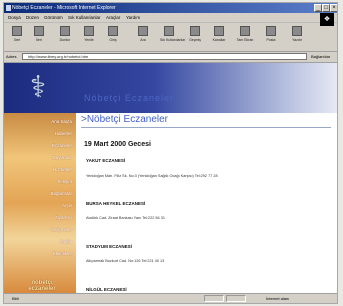  I want to click on sidebar-item: İletişim, so click(45, 181).